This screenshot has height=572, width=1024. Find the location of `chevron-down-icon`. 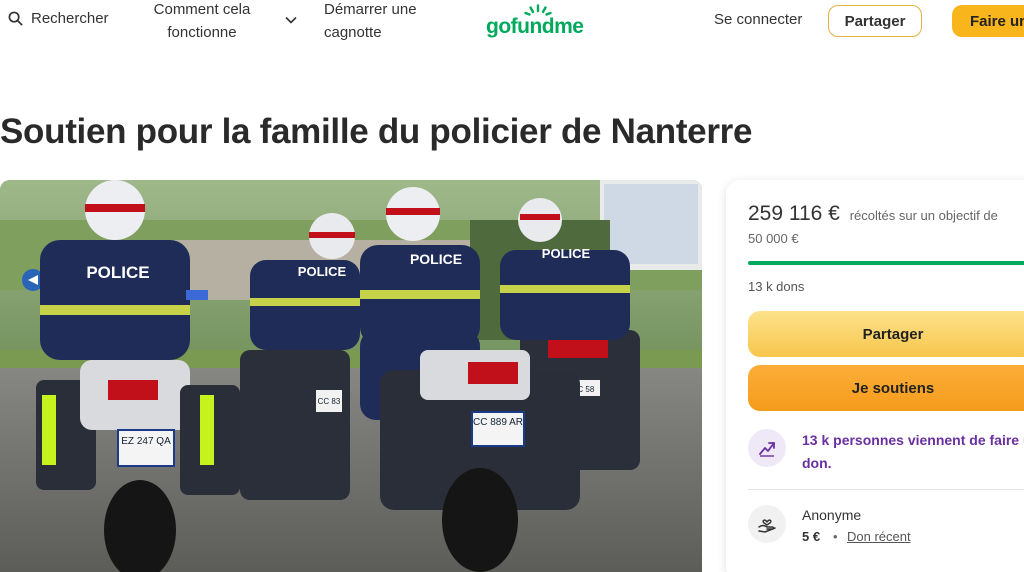

chevron-down-icon is located at coordinates (291, 20).